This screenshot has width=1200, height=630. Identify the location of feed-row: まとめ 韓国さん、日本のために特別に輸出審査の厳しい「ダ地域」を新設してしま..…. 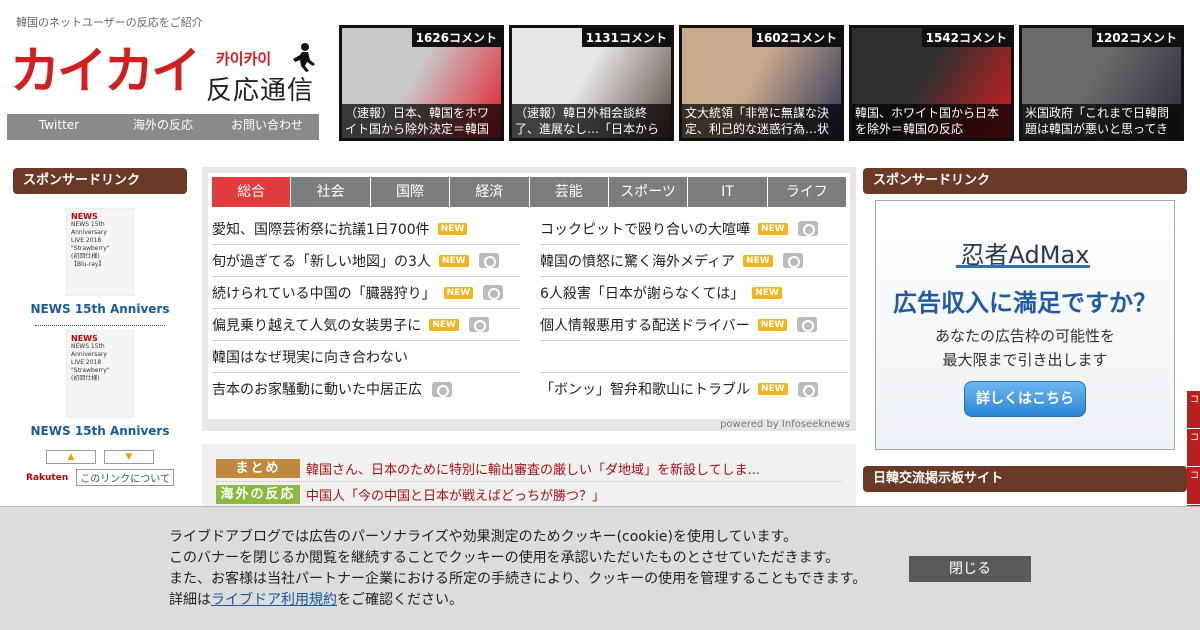
(529, 469).